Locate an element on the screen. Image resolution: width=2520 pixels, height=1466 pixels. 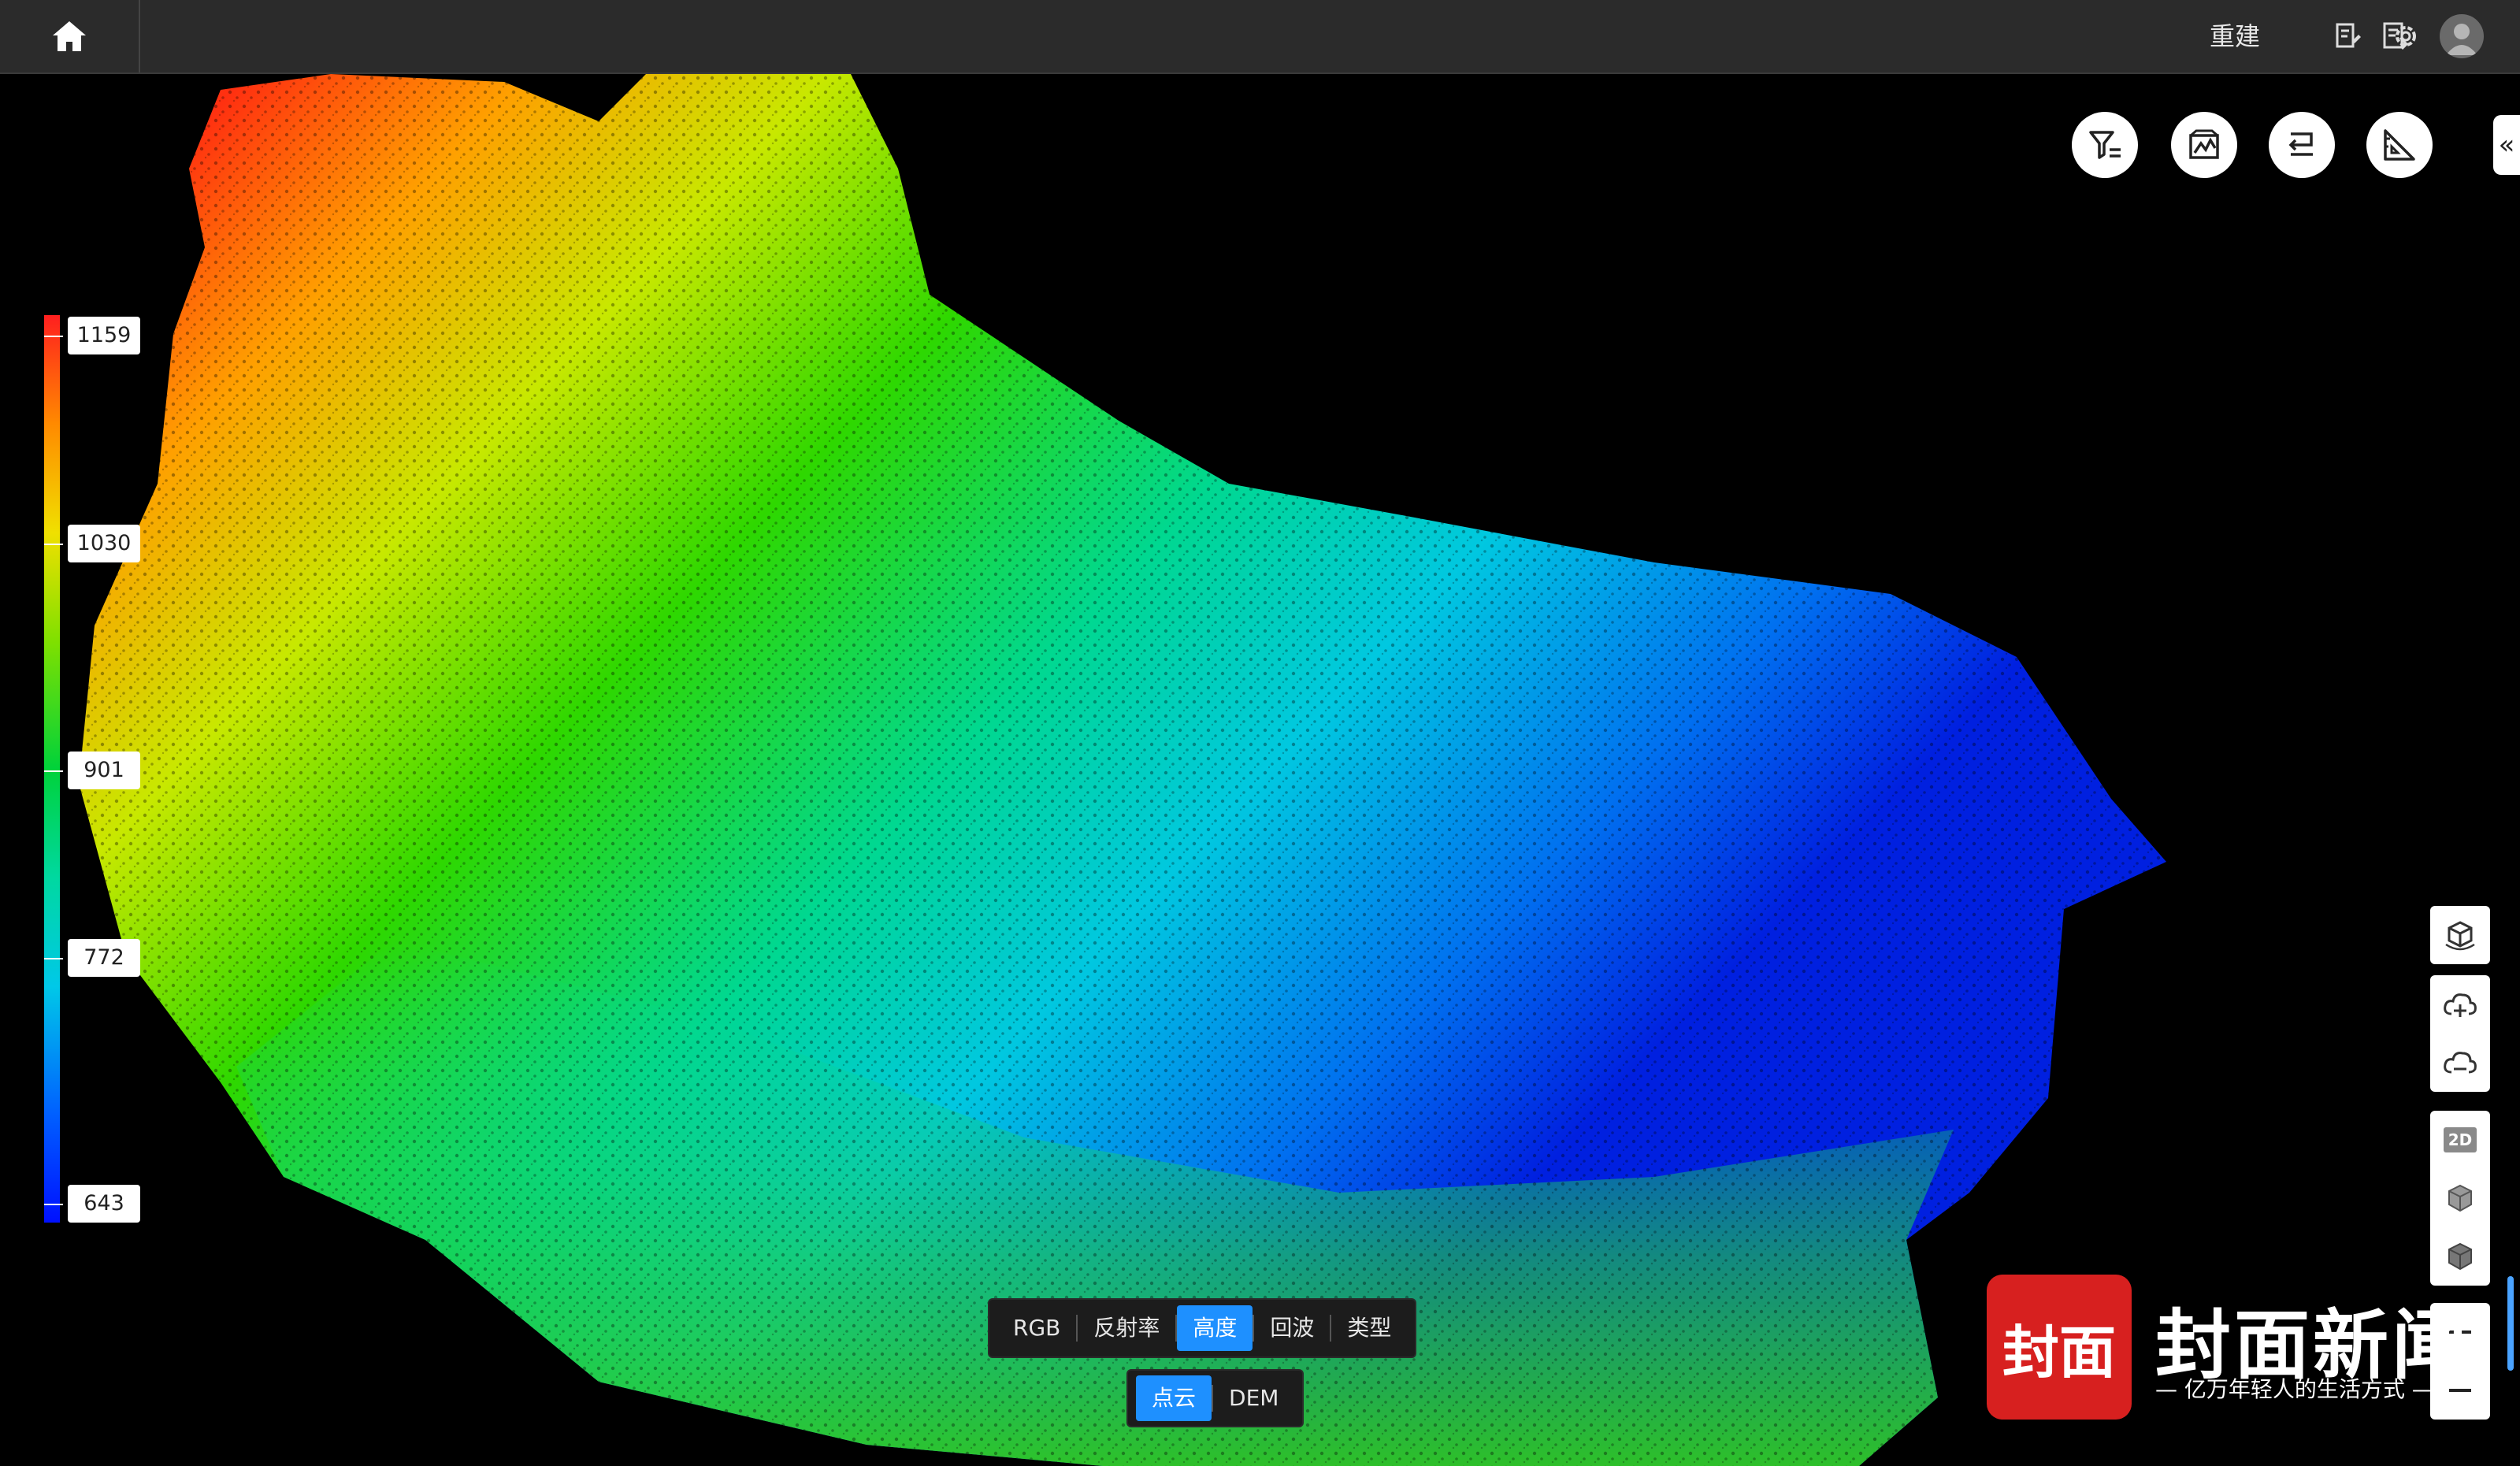
render-mode-height: 高度 is located at coordinates (1215, 1328).